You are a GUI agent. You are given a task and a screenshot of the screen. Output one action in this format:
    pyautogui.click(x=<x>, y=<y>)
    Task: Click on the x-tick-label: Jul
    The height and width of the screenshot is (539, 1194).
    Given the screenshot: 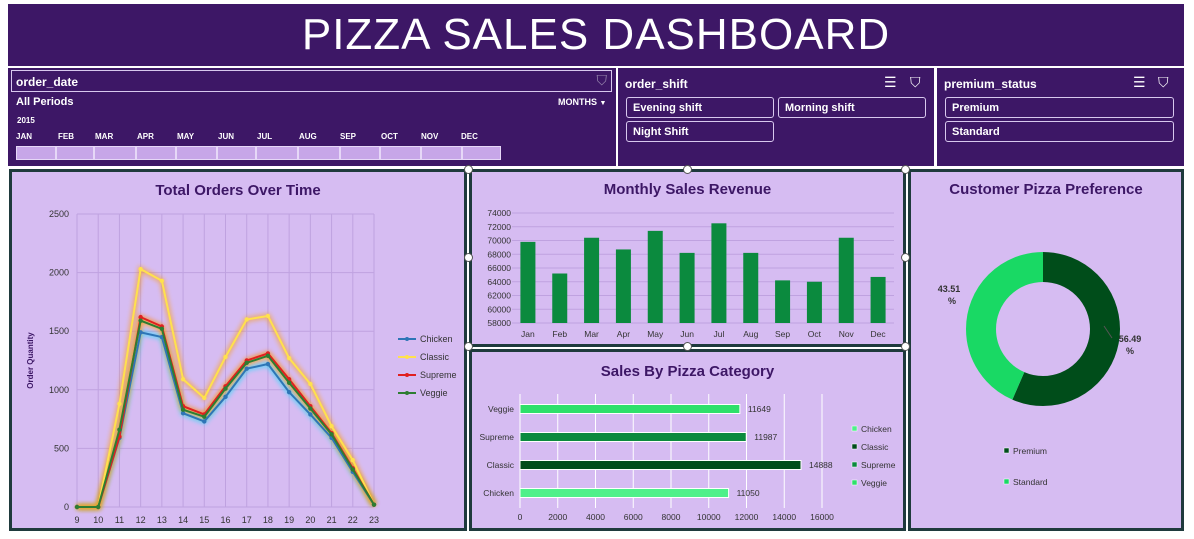 What is the action you would take?
    pyautogui.click(x=718, y=334)
    